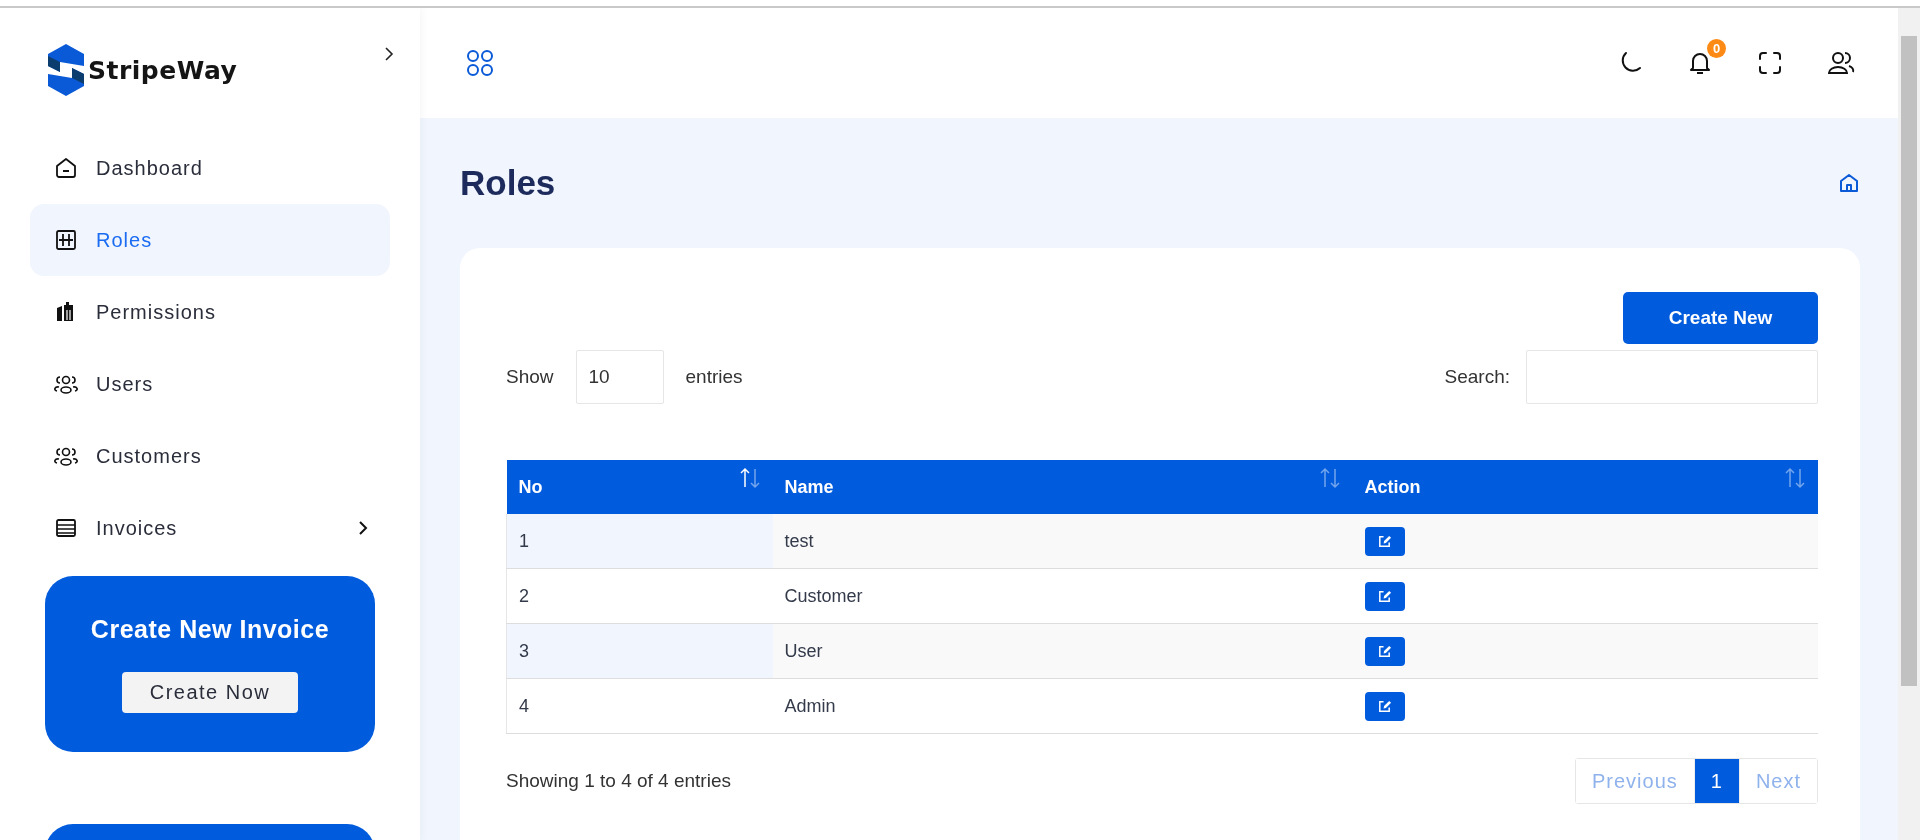 The height and width of the screenshot is (840, 1920). I want to click on menu-label: Permissions, so click(156, 312).